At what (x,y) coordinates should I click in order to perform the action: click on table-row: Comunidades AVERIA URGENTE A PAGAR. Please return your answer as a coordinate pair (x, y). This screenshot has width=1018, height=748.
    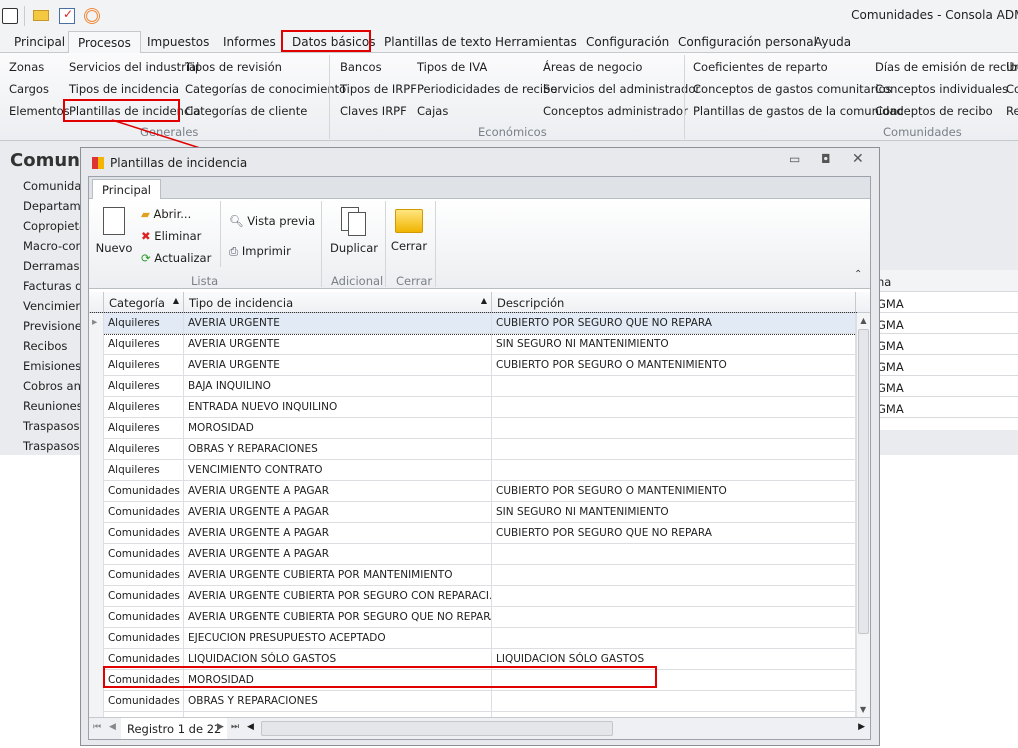
    Looking at the image, I should click on (472, 554).